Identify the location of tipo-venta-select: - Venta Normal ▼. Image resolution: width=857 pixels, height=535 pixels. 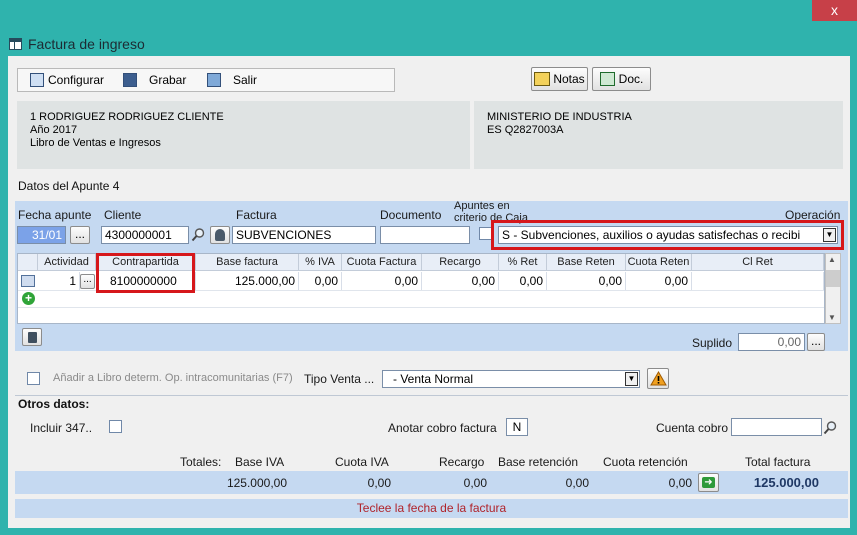
(511, 379).